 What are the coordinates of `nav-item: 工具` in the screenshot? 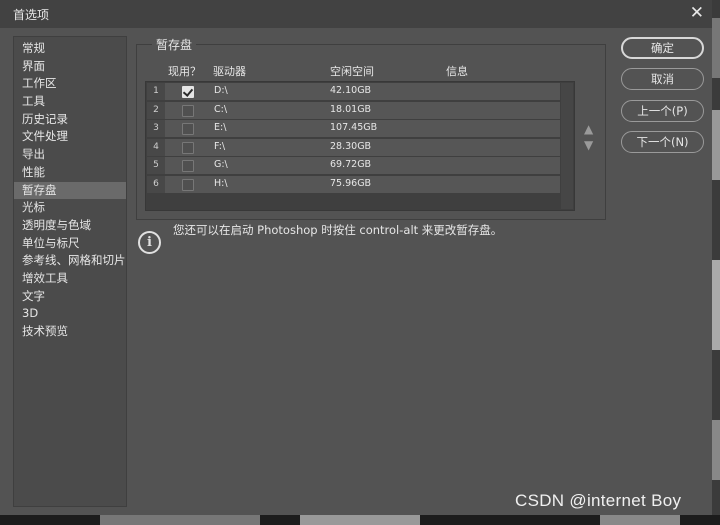 It's located at (70, 102).